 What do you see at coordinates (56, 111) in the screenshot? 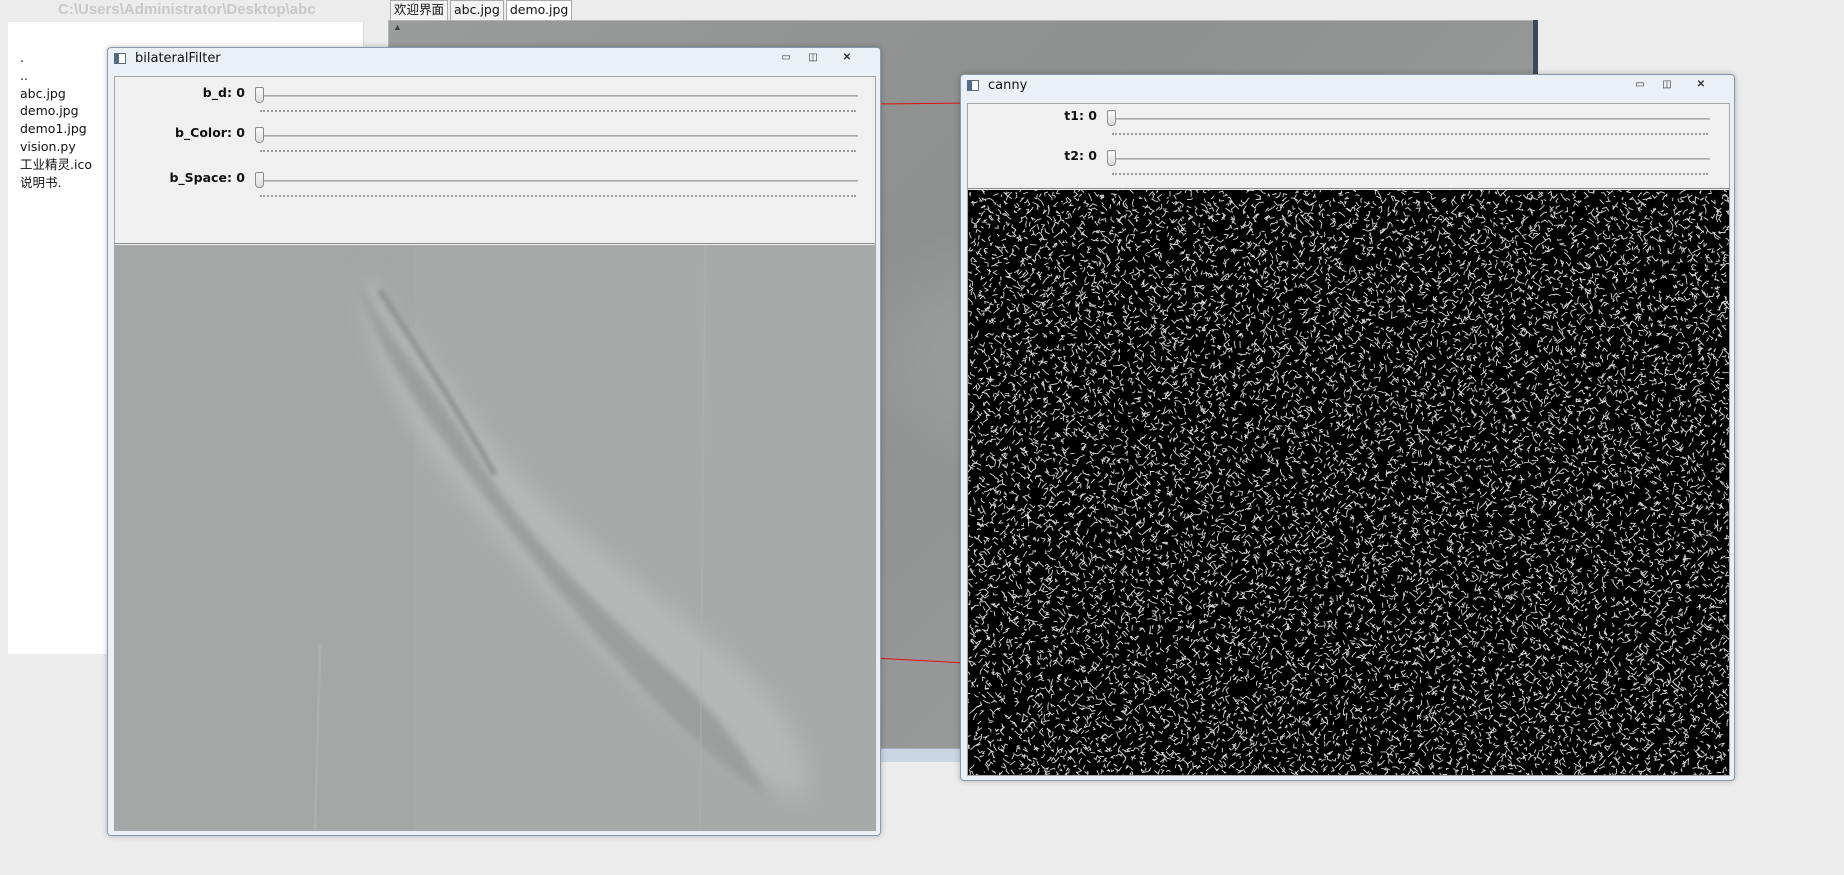
I see `file-item-demo-jpg: demo.jpg` at bounding box center [56, 111].